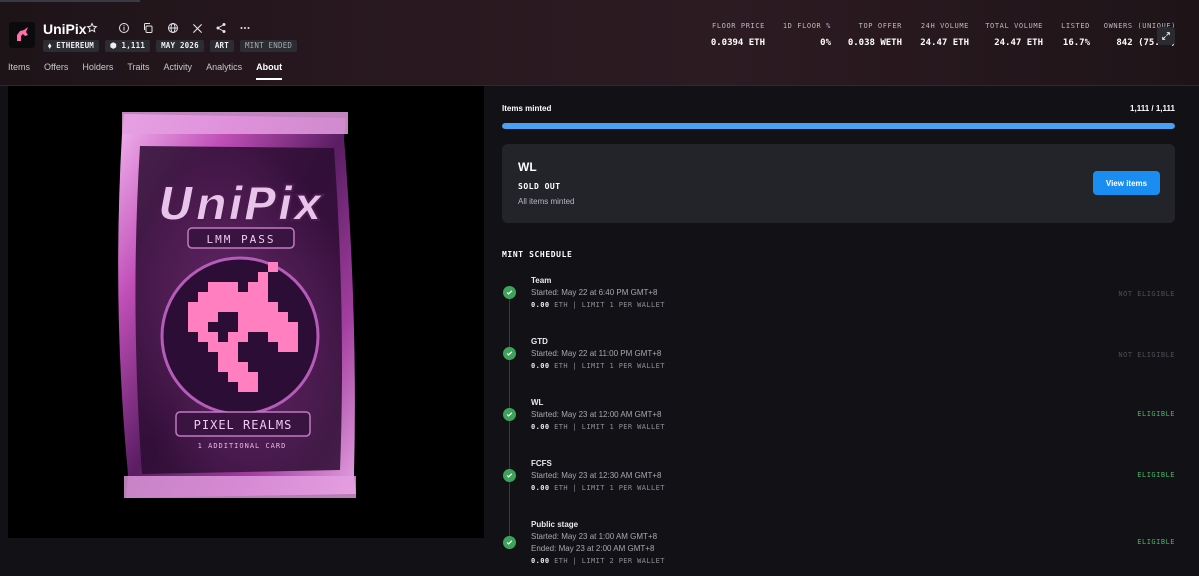 This screenshot has height=576, width=1199. What do you see at coordinates (838, 108) in the screenshot?
I see `items-minted-row: Items minted 1,111 / 1,111` at bounding box center [838, 108].